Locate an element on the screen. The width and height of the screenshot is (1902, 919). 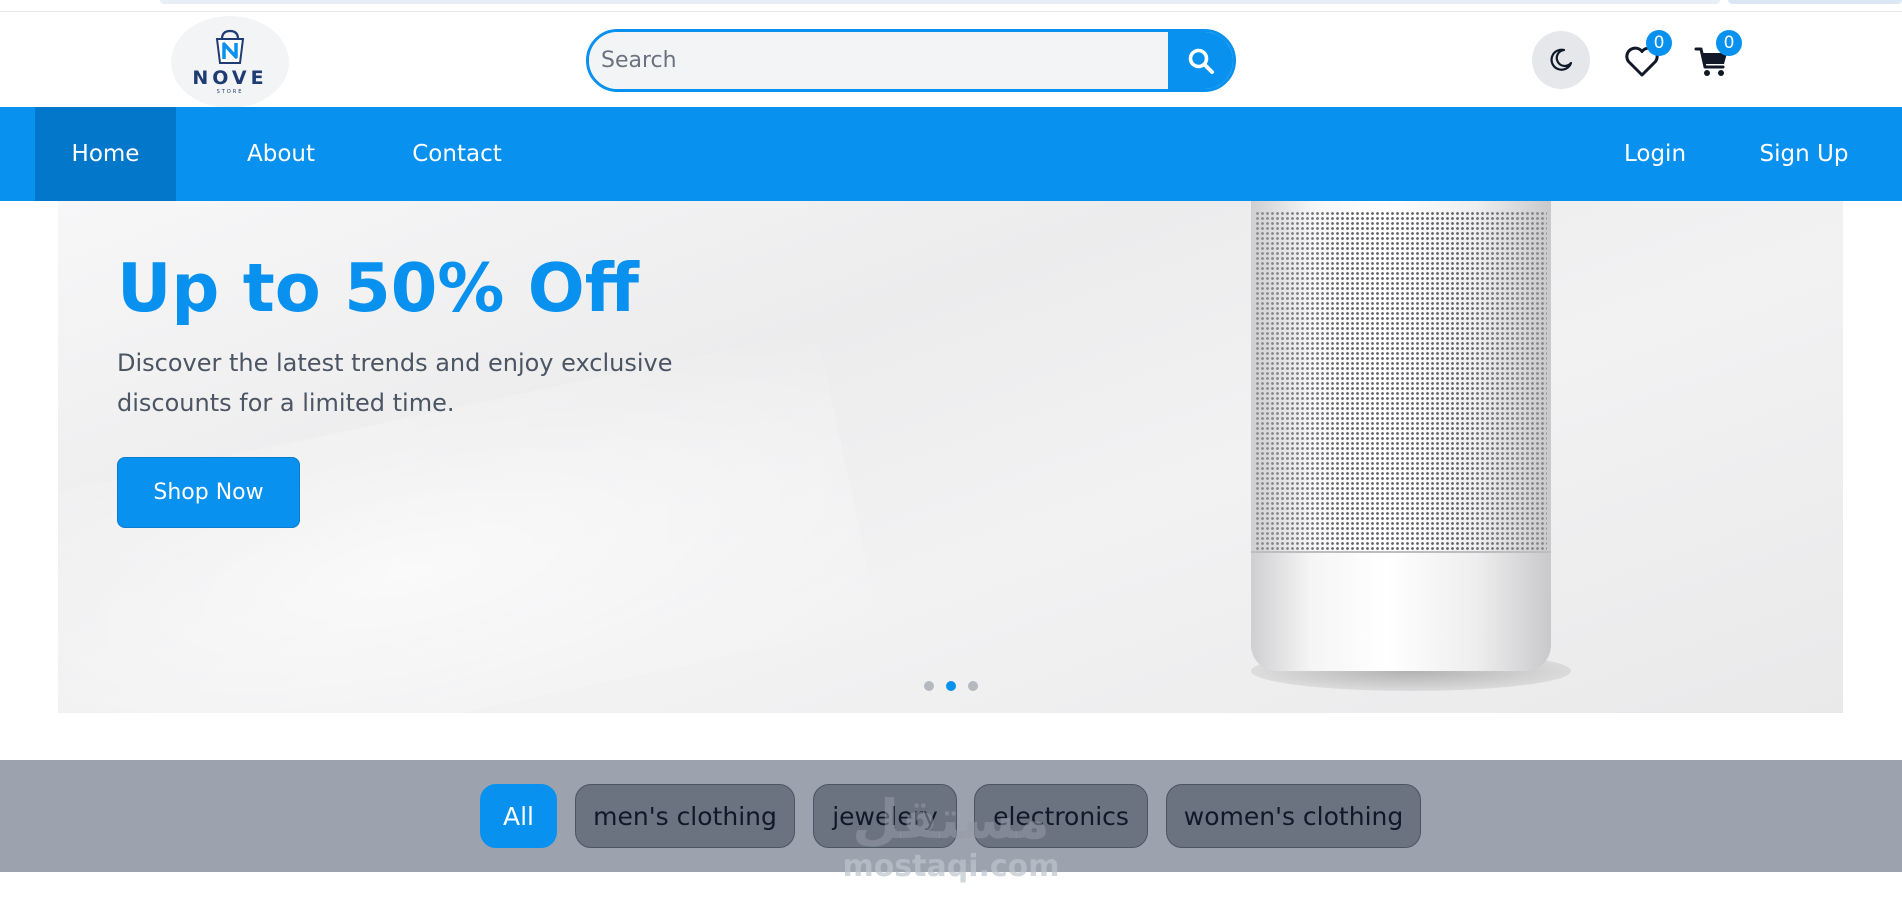
site-header: NOVE STORE 0 0 is located at coordinates (951, 60).